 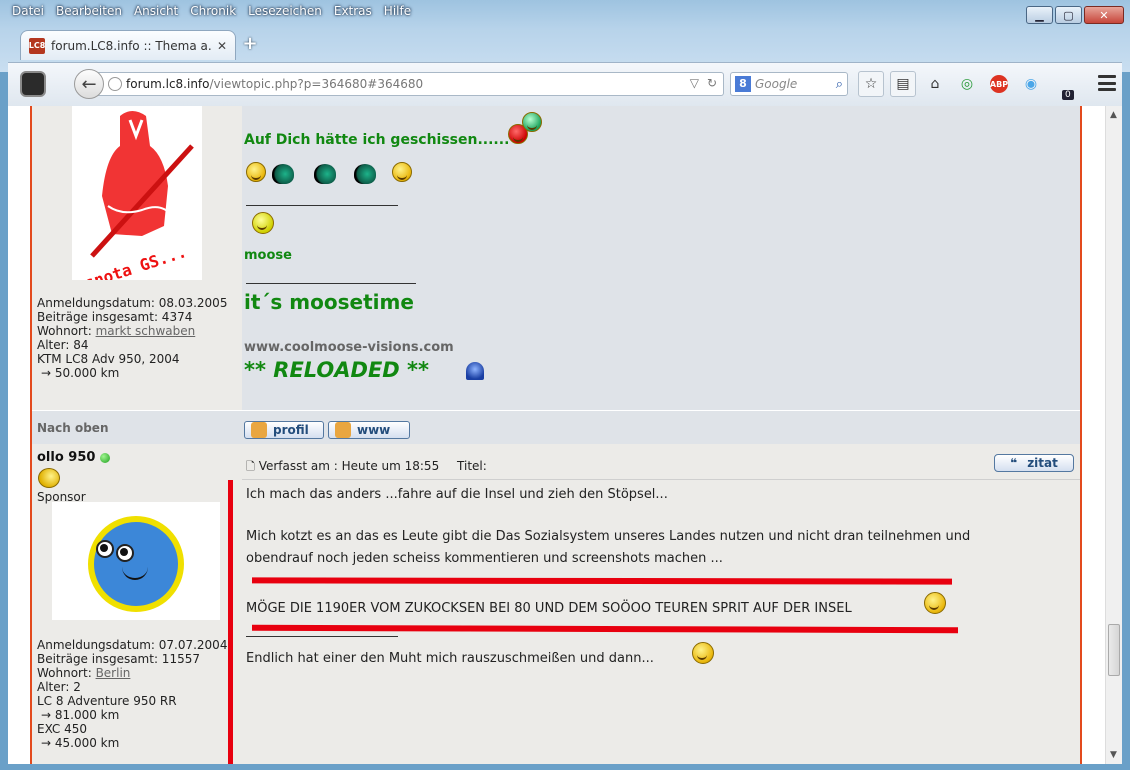 What do you see at coordinates (250, 466) in the screenshot?
I see `post-icon: 🗋` at bounding box center [250, 466].